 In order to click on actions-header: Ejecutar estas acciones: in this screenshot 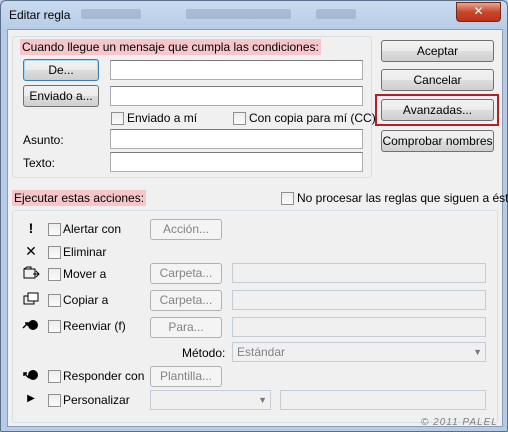, I will do `click(79, 198)`.